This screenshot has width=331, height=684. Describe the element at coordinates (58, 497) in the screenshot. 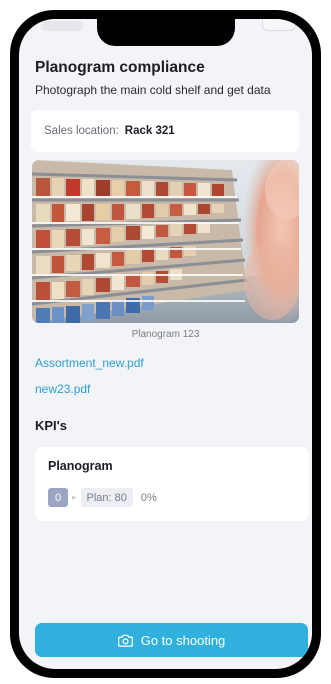

I see `kpi-count-badge: 0` at that location.